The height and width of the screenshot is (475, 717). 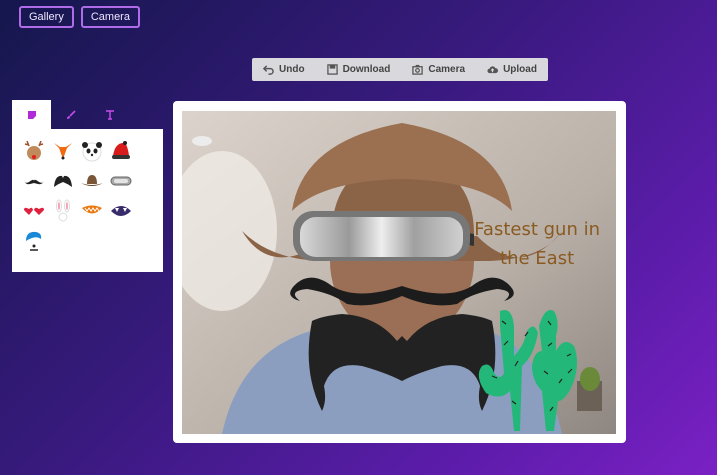 What do you see at coordinates (493, 70) in the screenshot?
I see `cloud-upload-icon` at bounding box center [493, 70].